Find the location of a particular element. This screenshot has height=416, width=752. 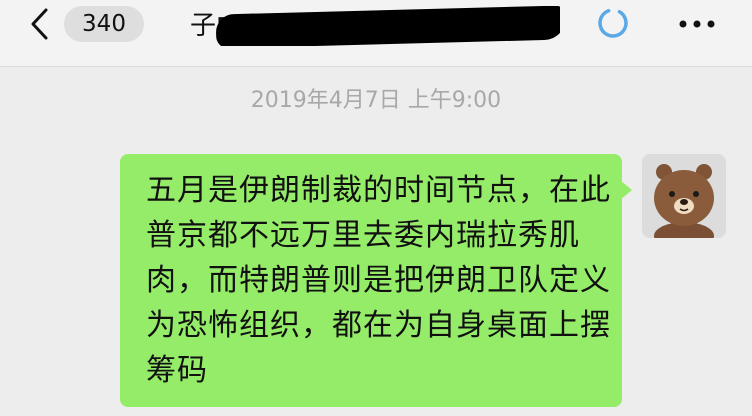

avatar is located at coordinates (684, 196).